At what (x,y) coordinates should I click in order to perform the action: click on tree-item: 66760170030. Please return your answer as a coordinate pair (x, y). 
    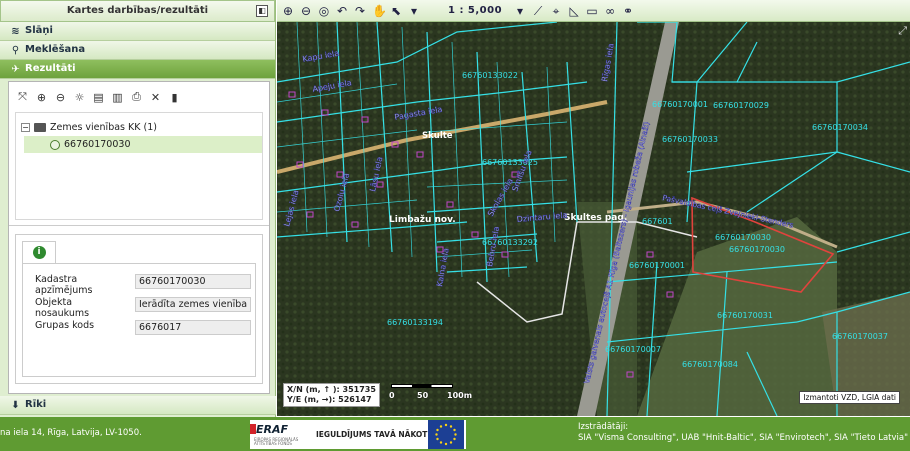
    Looking at the image, I should click on (143, 144).